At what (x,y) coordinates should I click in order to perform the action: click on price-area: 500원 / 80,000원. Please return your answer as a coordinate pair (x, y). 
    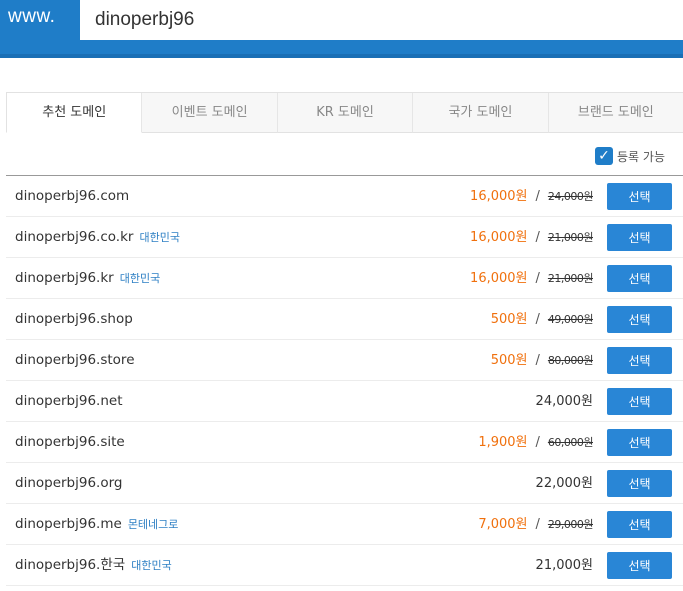
    Looking at the image, I should click on (542, 360).